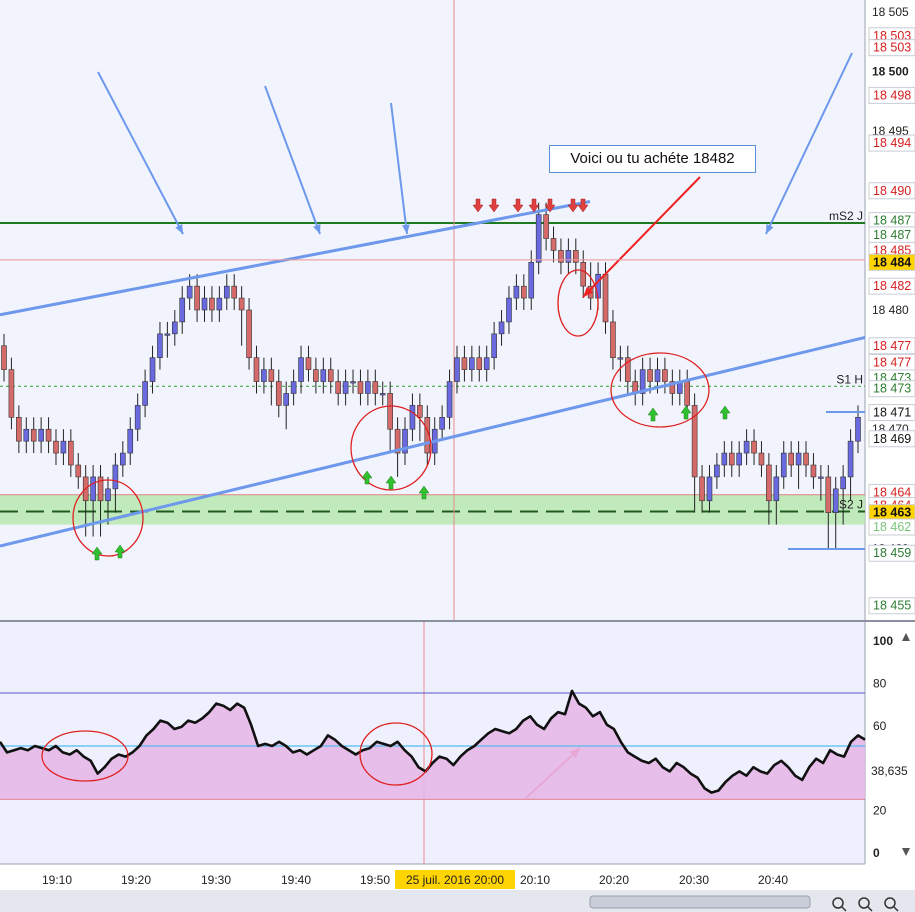 This screenshot has width=915, height=912. I want to click on osc-current-value: 38,635, so click(889, 771).